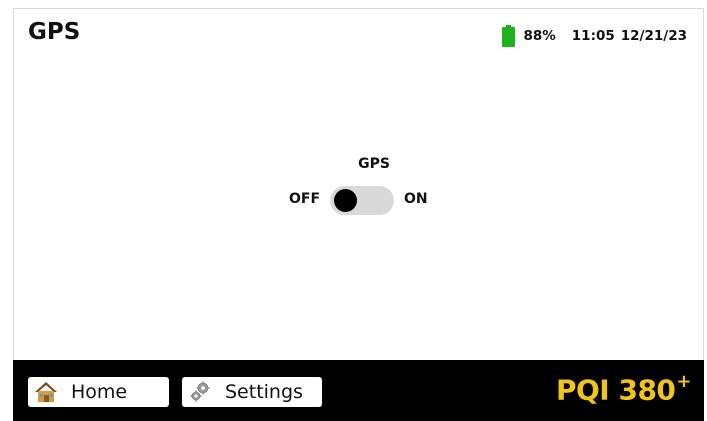  What do you see at coordinates (305, 199) in the screenshot?
I see `toggle-off-label: OFF` at bounding box center [305, 199].